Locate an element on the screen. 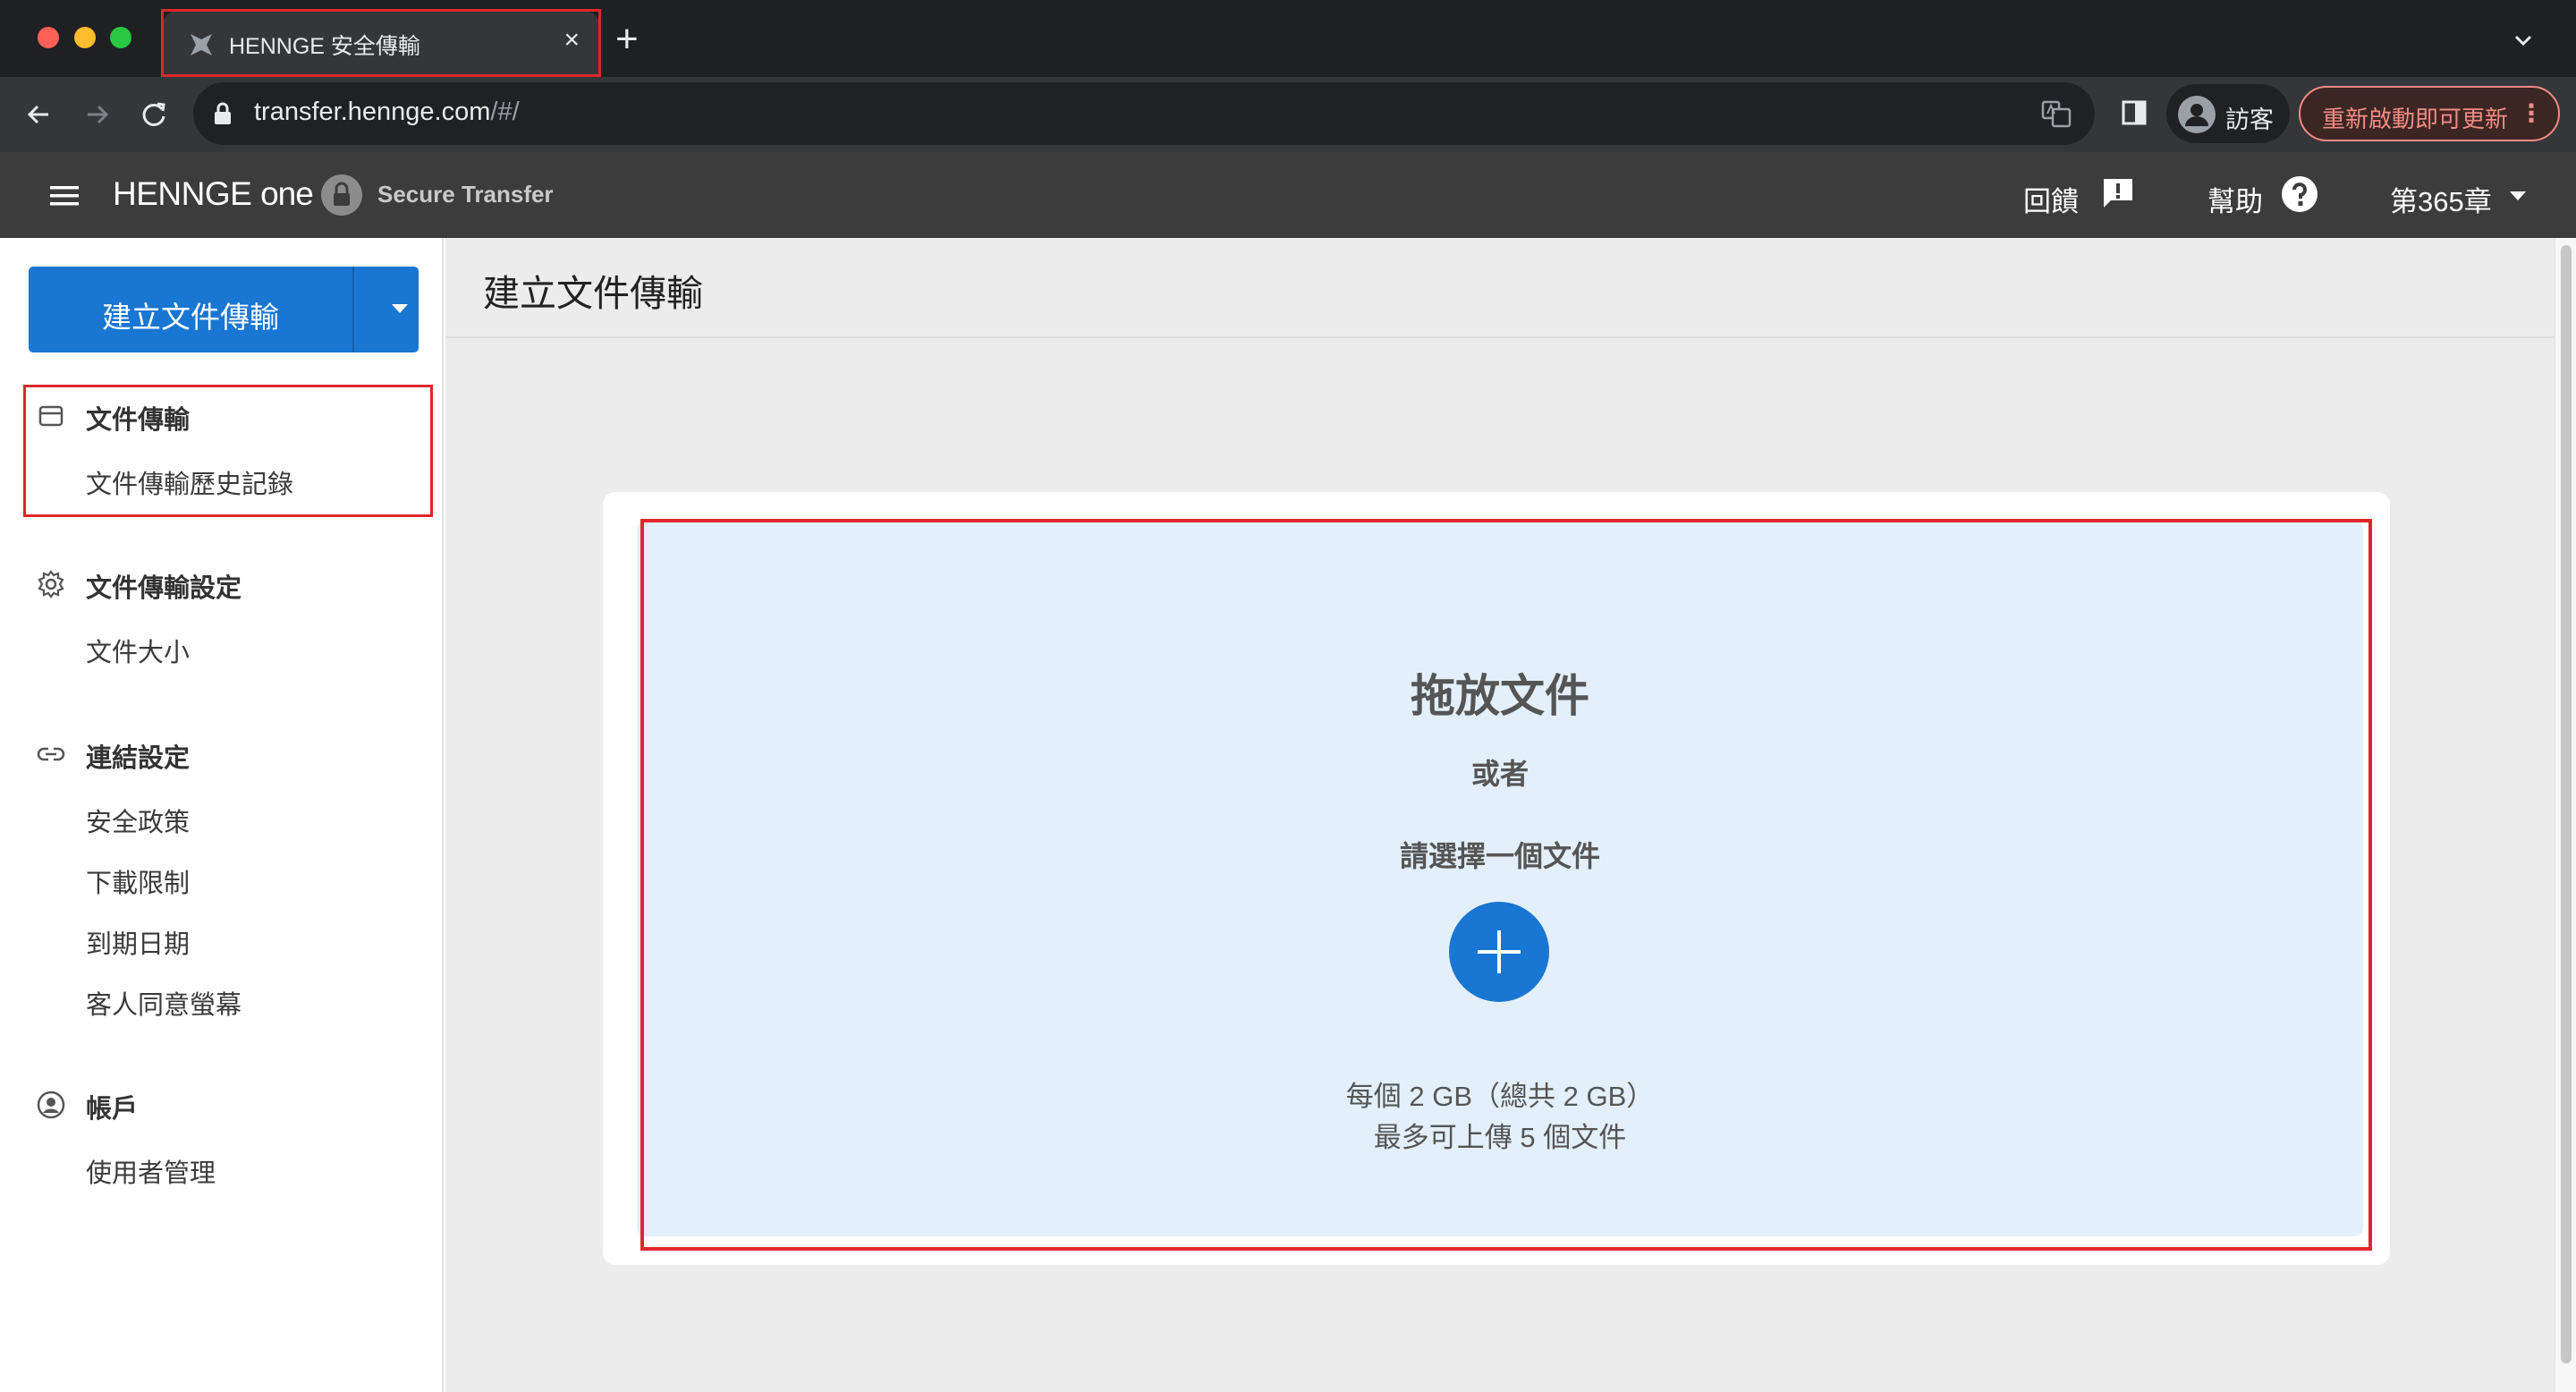  help-label: 幫助 is located at coordinates (2235, 201).